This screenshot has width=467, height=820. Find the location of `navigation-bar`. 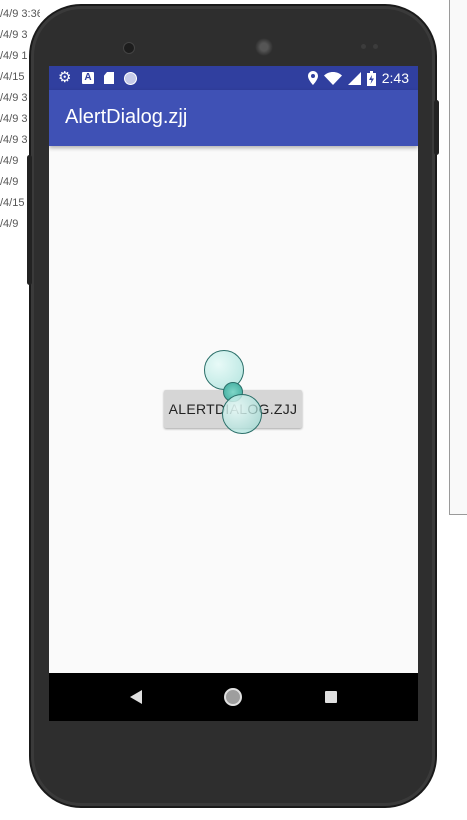

navigation-bar is located at coordinates (233, 697).